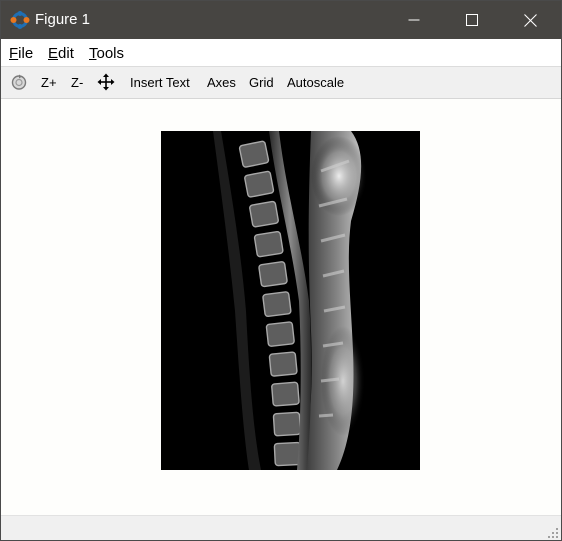 The image size is (562, 541). I want to click on maximize-icon, so click(472, 20).